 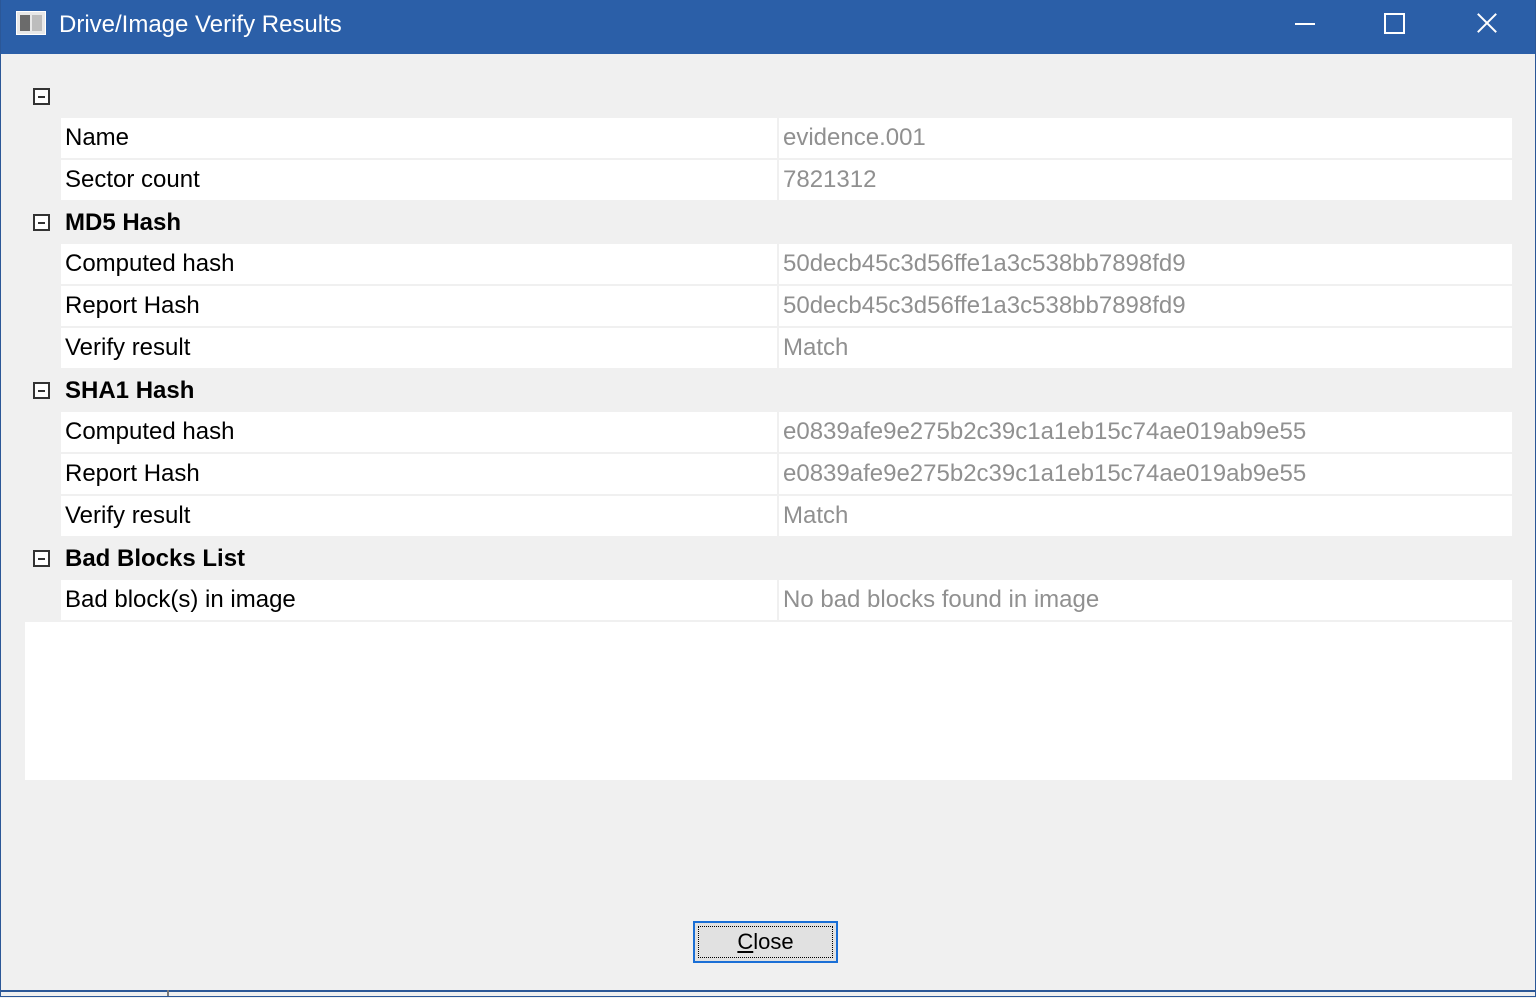 I want to click on property-value: No bad blocks found in image, so click(x=941, y=599).